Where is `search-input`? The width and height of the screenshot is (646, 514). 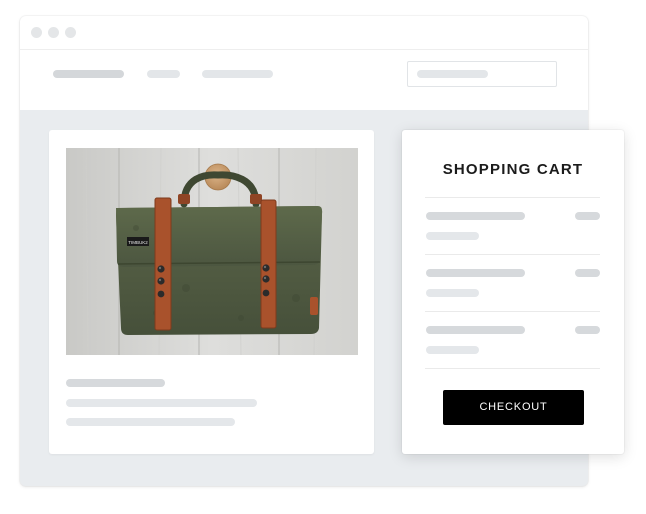
search-input is located at coordinates (482, 74).